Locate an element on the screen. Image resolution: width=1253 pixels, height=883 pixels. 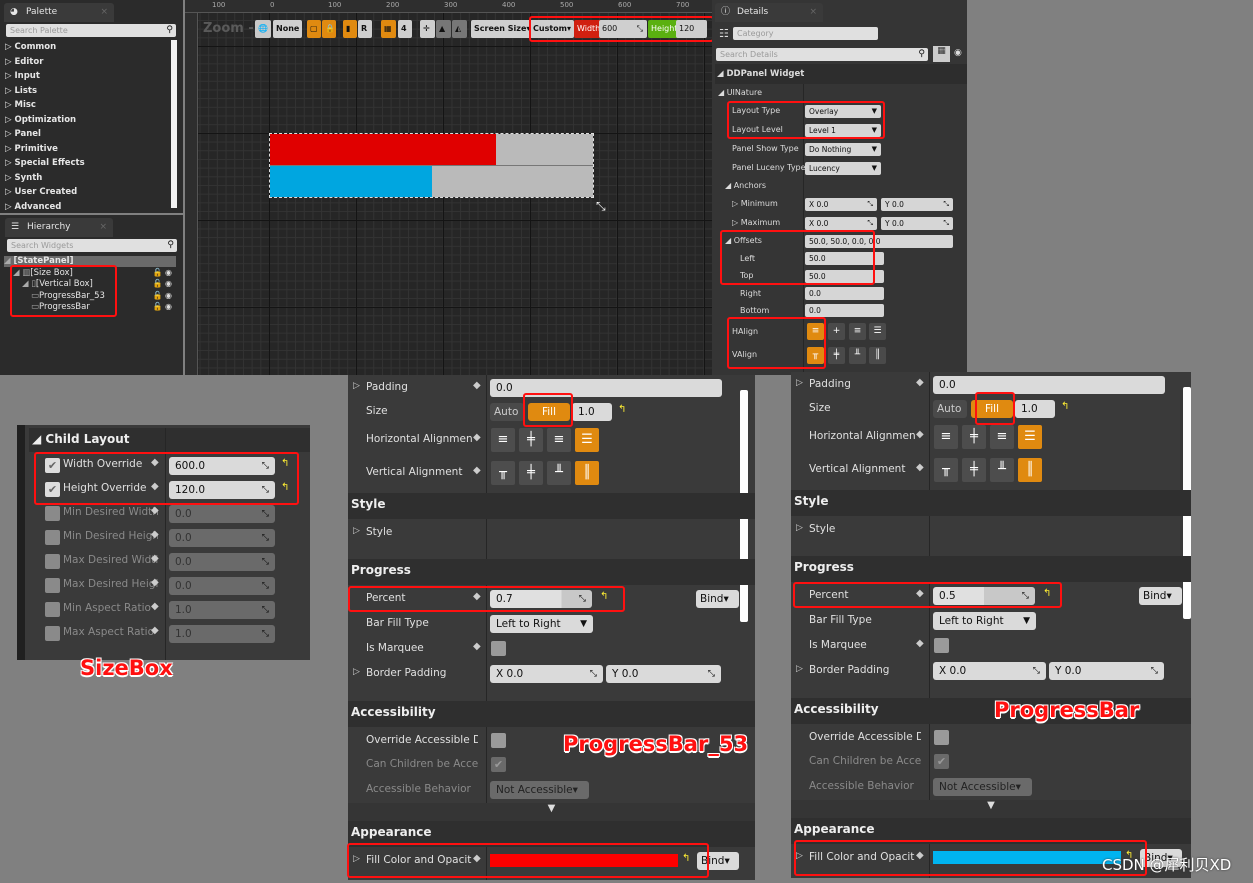
anchor-max-y: Y 0.0 ⤡ is located at coordinates (917, 223).